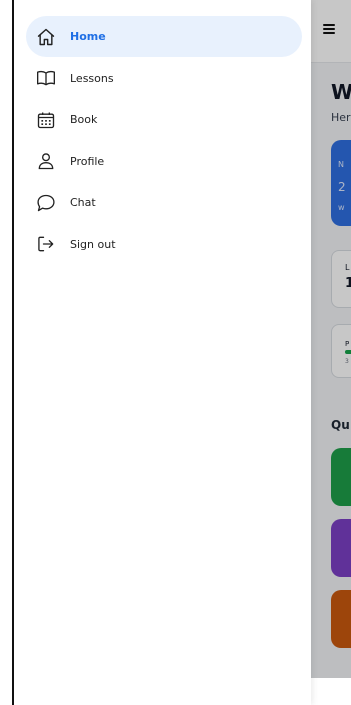 The image size is (351, 705). I want to click on nav-label-chat: Chat, so click(83, 202).